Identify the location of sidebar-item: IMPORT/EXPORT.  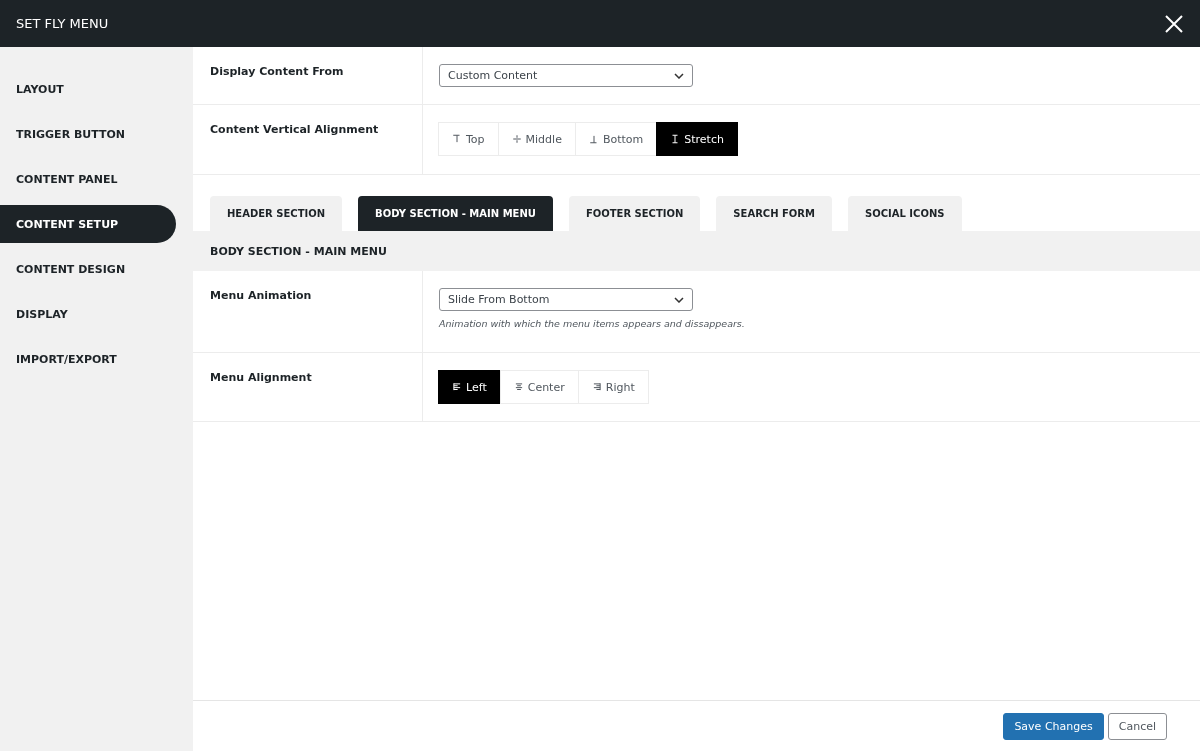
(88, 359).